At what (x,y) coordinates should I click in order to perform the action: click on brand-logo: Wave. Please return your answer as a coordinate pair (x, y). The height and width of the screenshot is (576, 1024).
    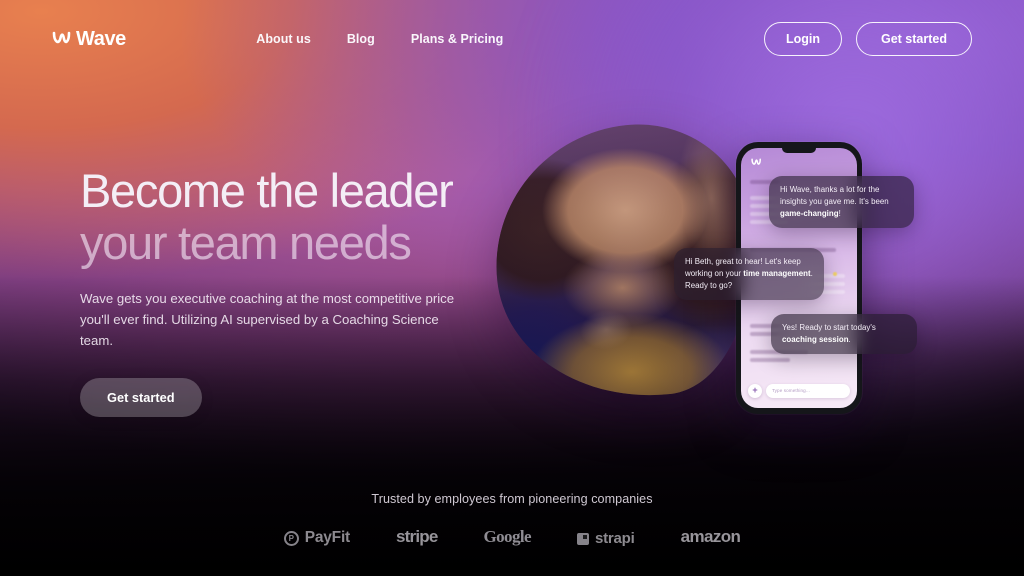
    Looking at the image, I should click on (89, 39).